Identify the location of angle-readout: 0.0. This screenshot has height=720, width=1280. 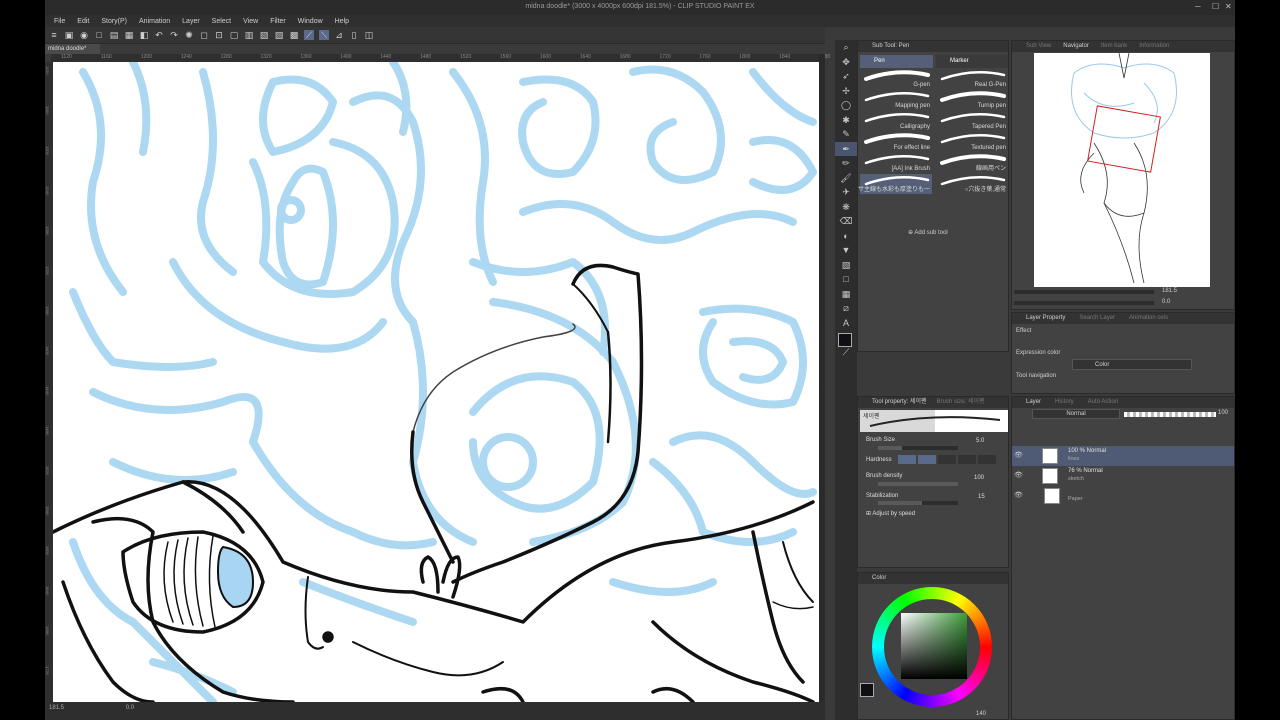
(130, 708).